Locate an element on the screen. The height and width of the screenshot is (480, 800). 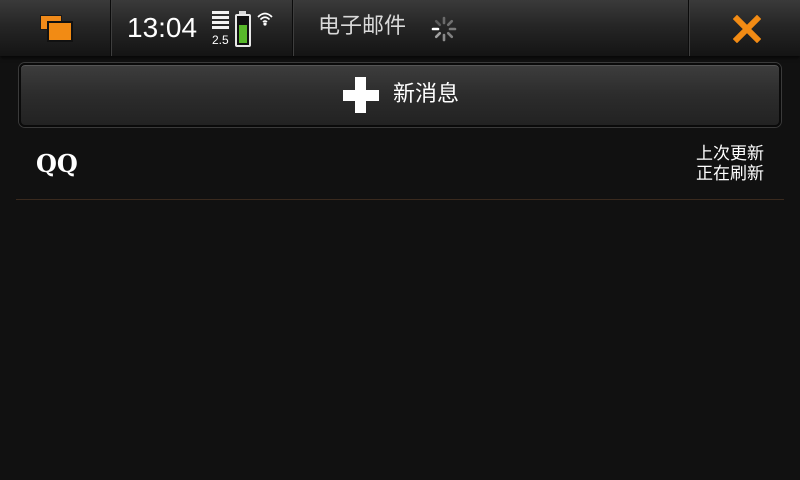
new-message-label: 新消息 is located at coordinates (426, 94).